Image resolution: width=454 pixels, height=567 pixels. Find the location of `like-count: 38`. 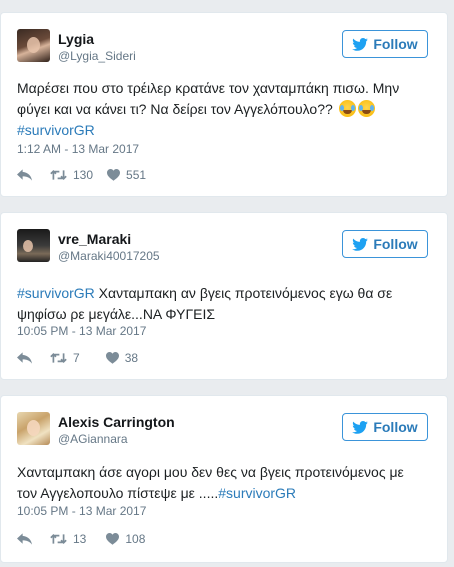

like-count: 38 is located at coordinates (131, 358).